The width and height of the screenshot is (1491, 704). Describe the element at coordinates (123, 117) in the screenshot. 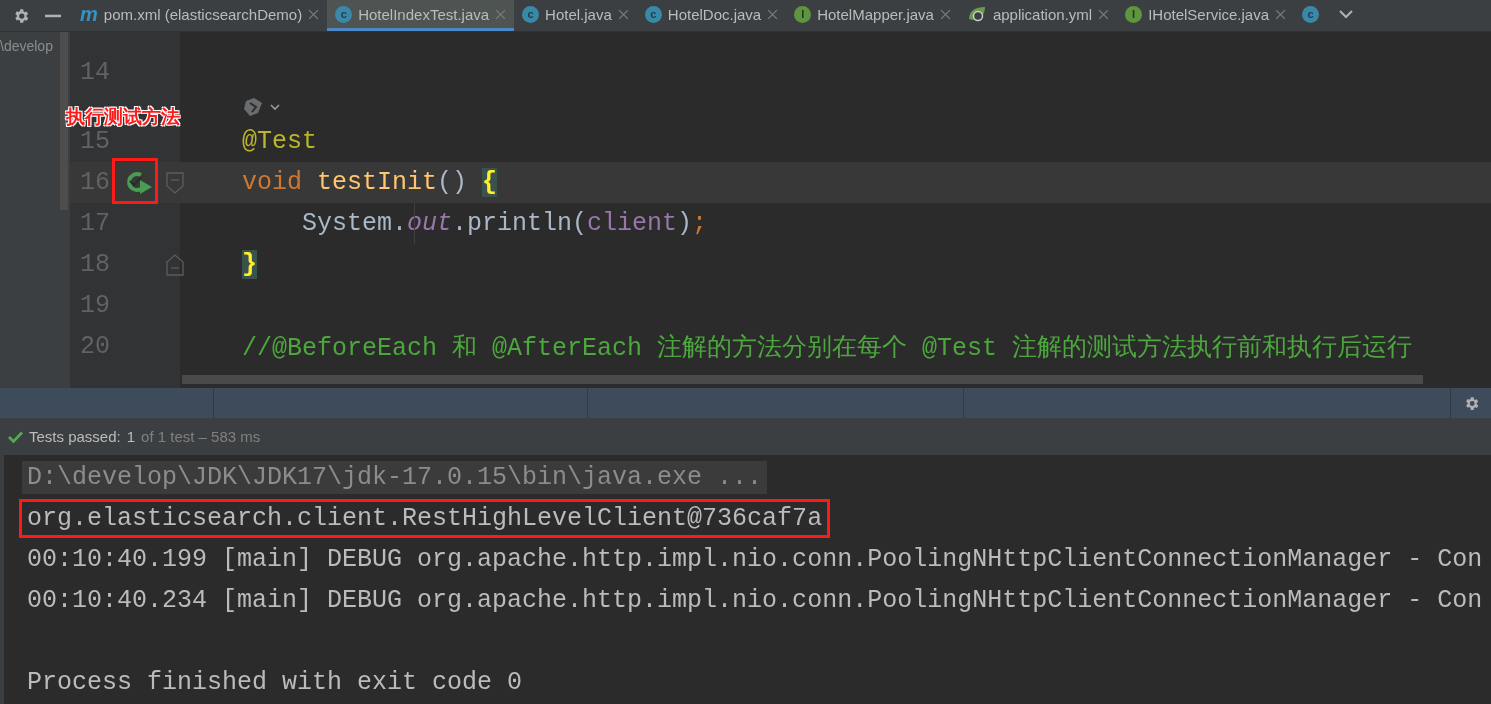

I see `annotation-label: 执行测试方法` at that location.